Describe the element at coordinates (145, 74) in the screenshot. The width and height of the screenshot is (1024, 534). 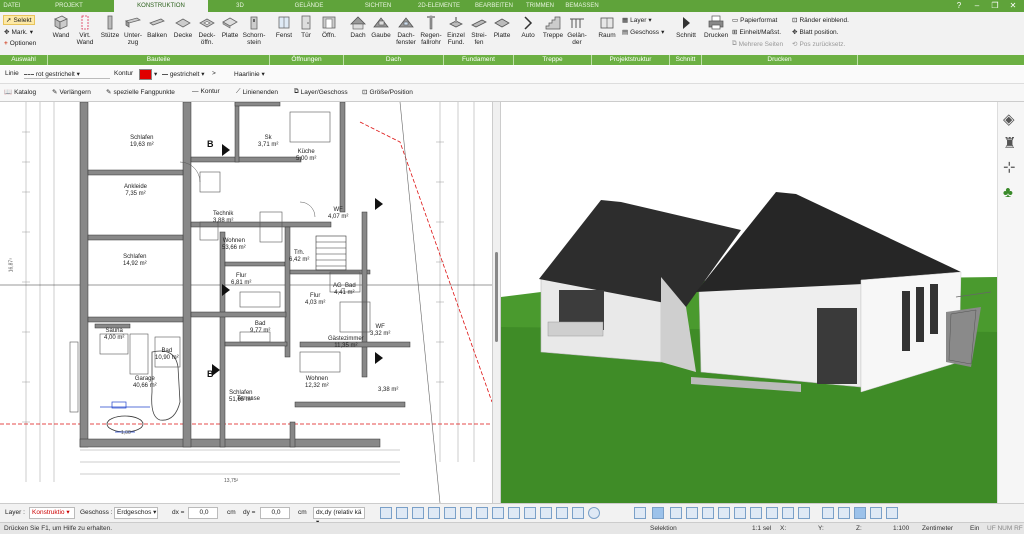
I see `color-swatch` at that location.